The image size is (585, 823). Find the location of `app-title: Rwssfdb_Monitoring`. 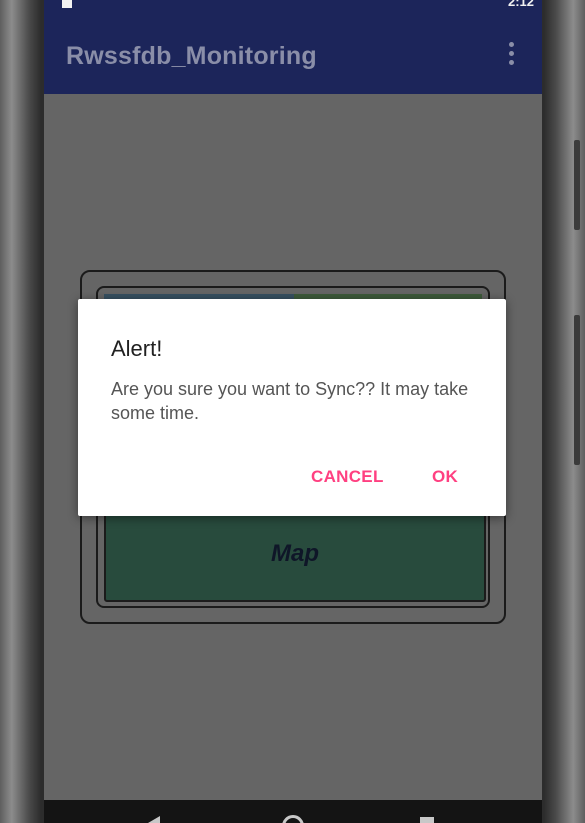

app-title: Rwssfdb_Monitoring is located at coordinates (191, 56).